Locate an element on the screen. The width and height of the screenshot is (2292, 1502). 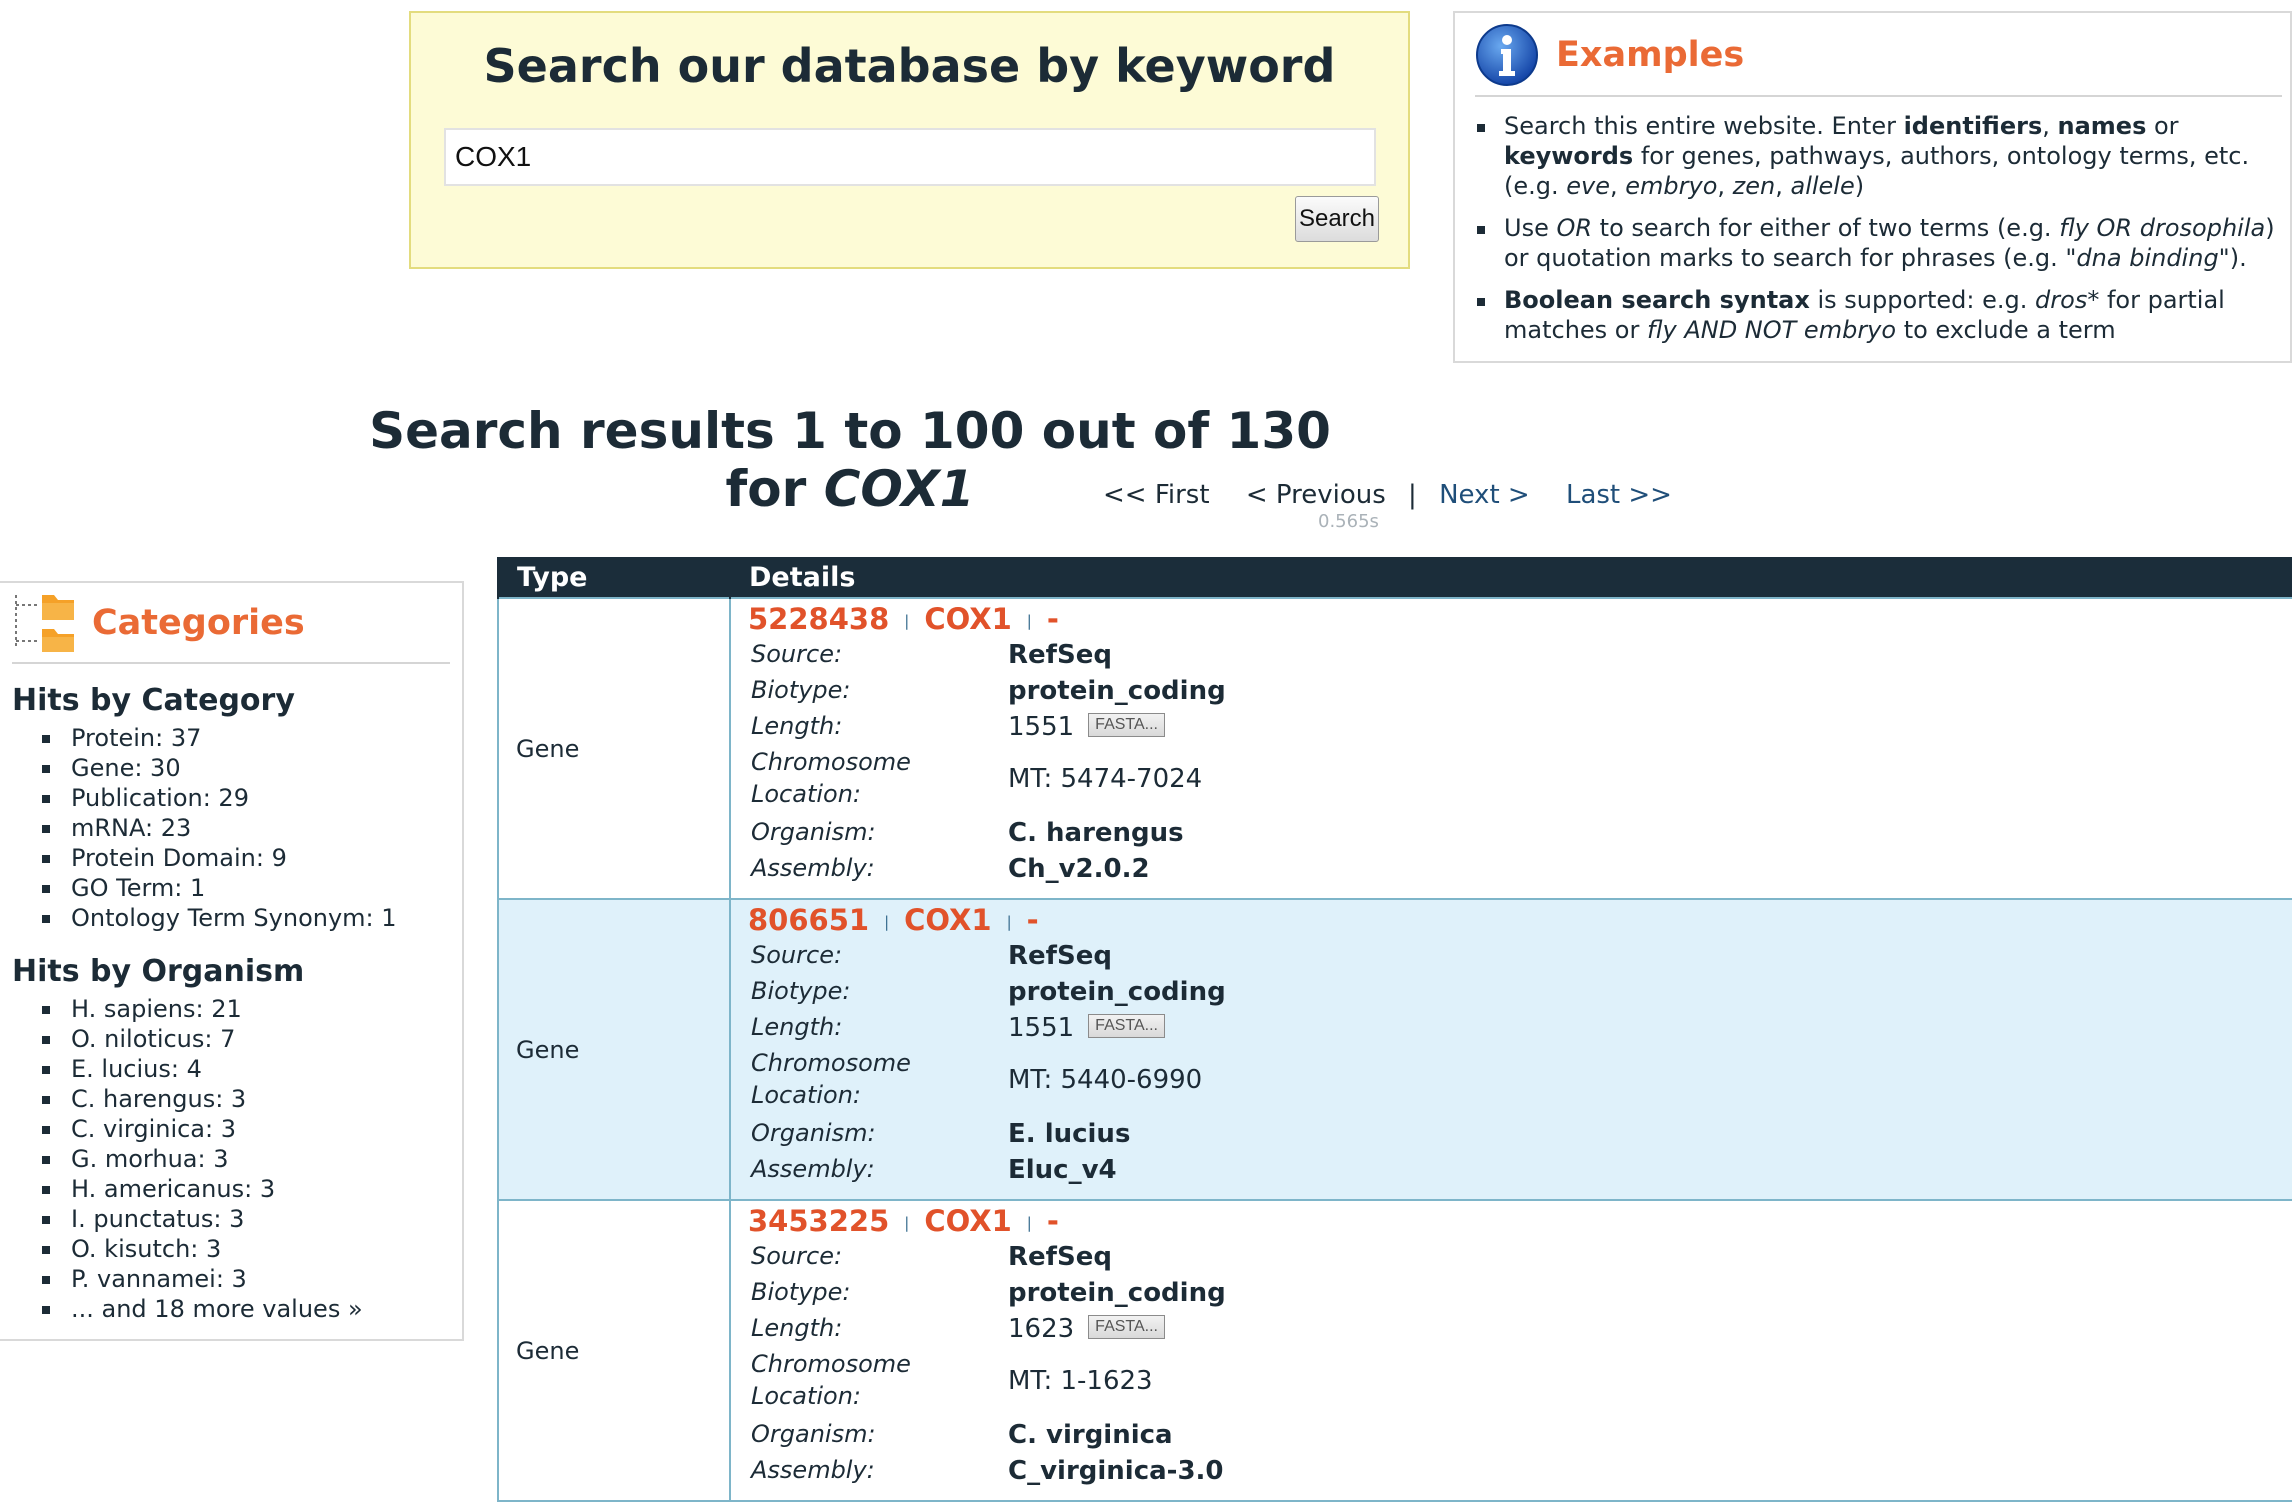
organism-item: H. americanus: 3 is located at coordinates (188, 1189).